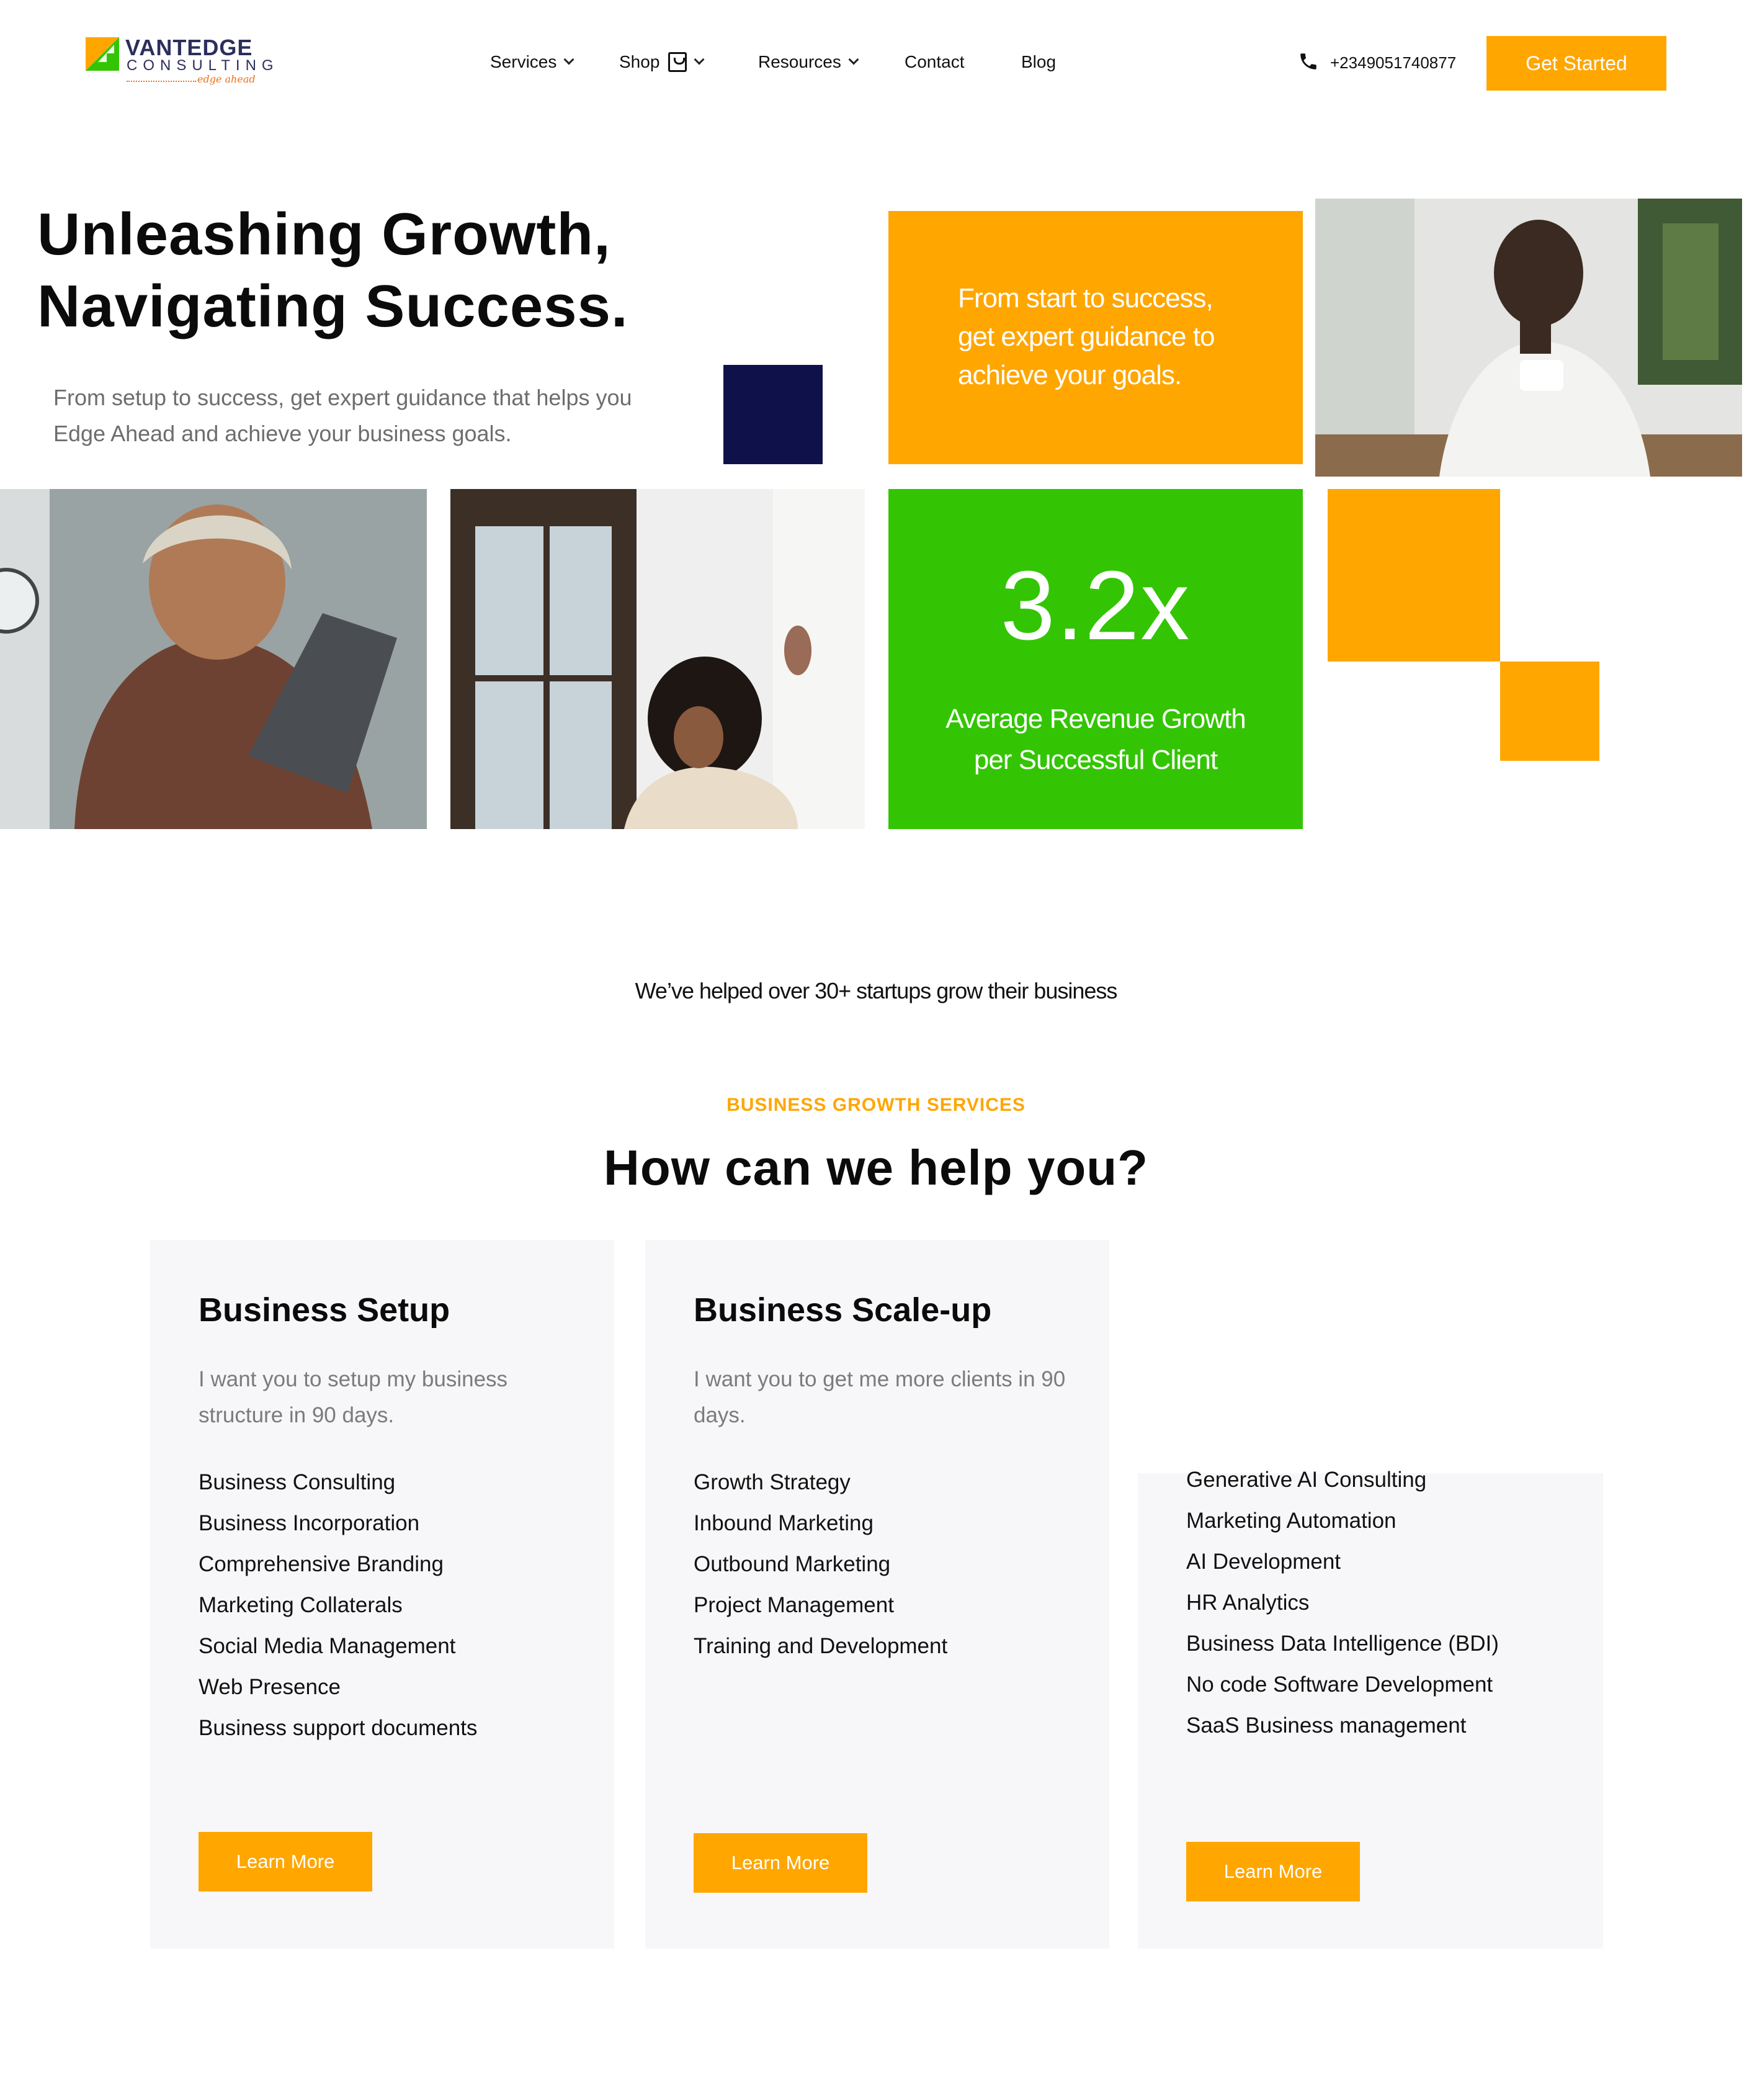  I want to click on card-title: Business Setup, so click(324, 1310).